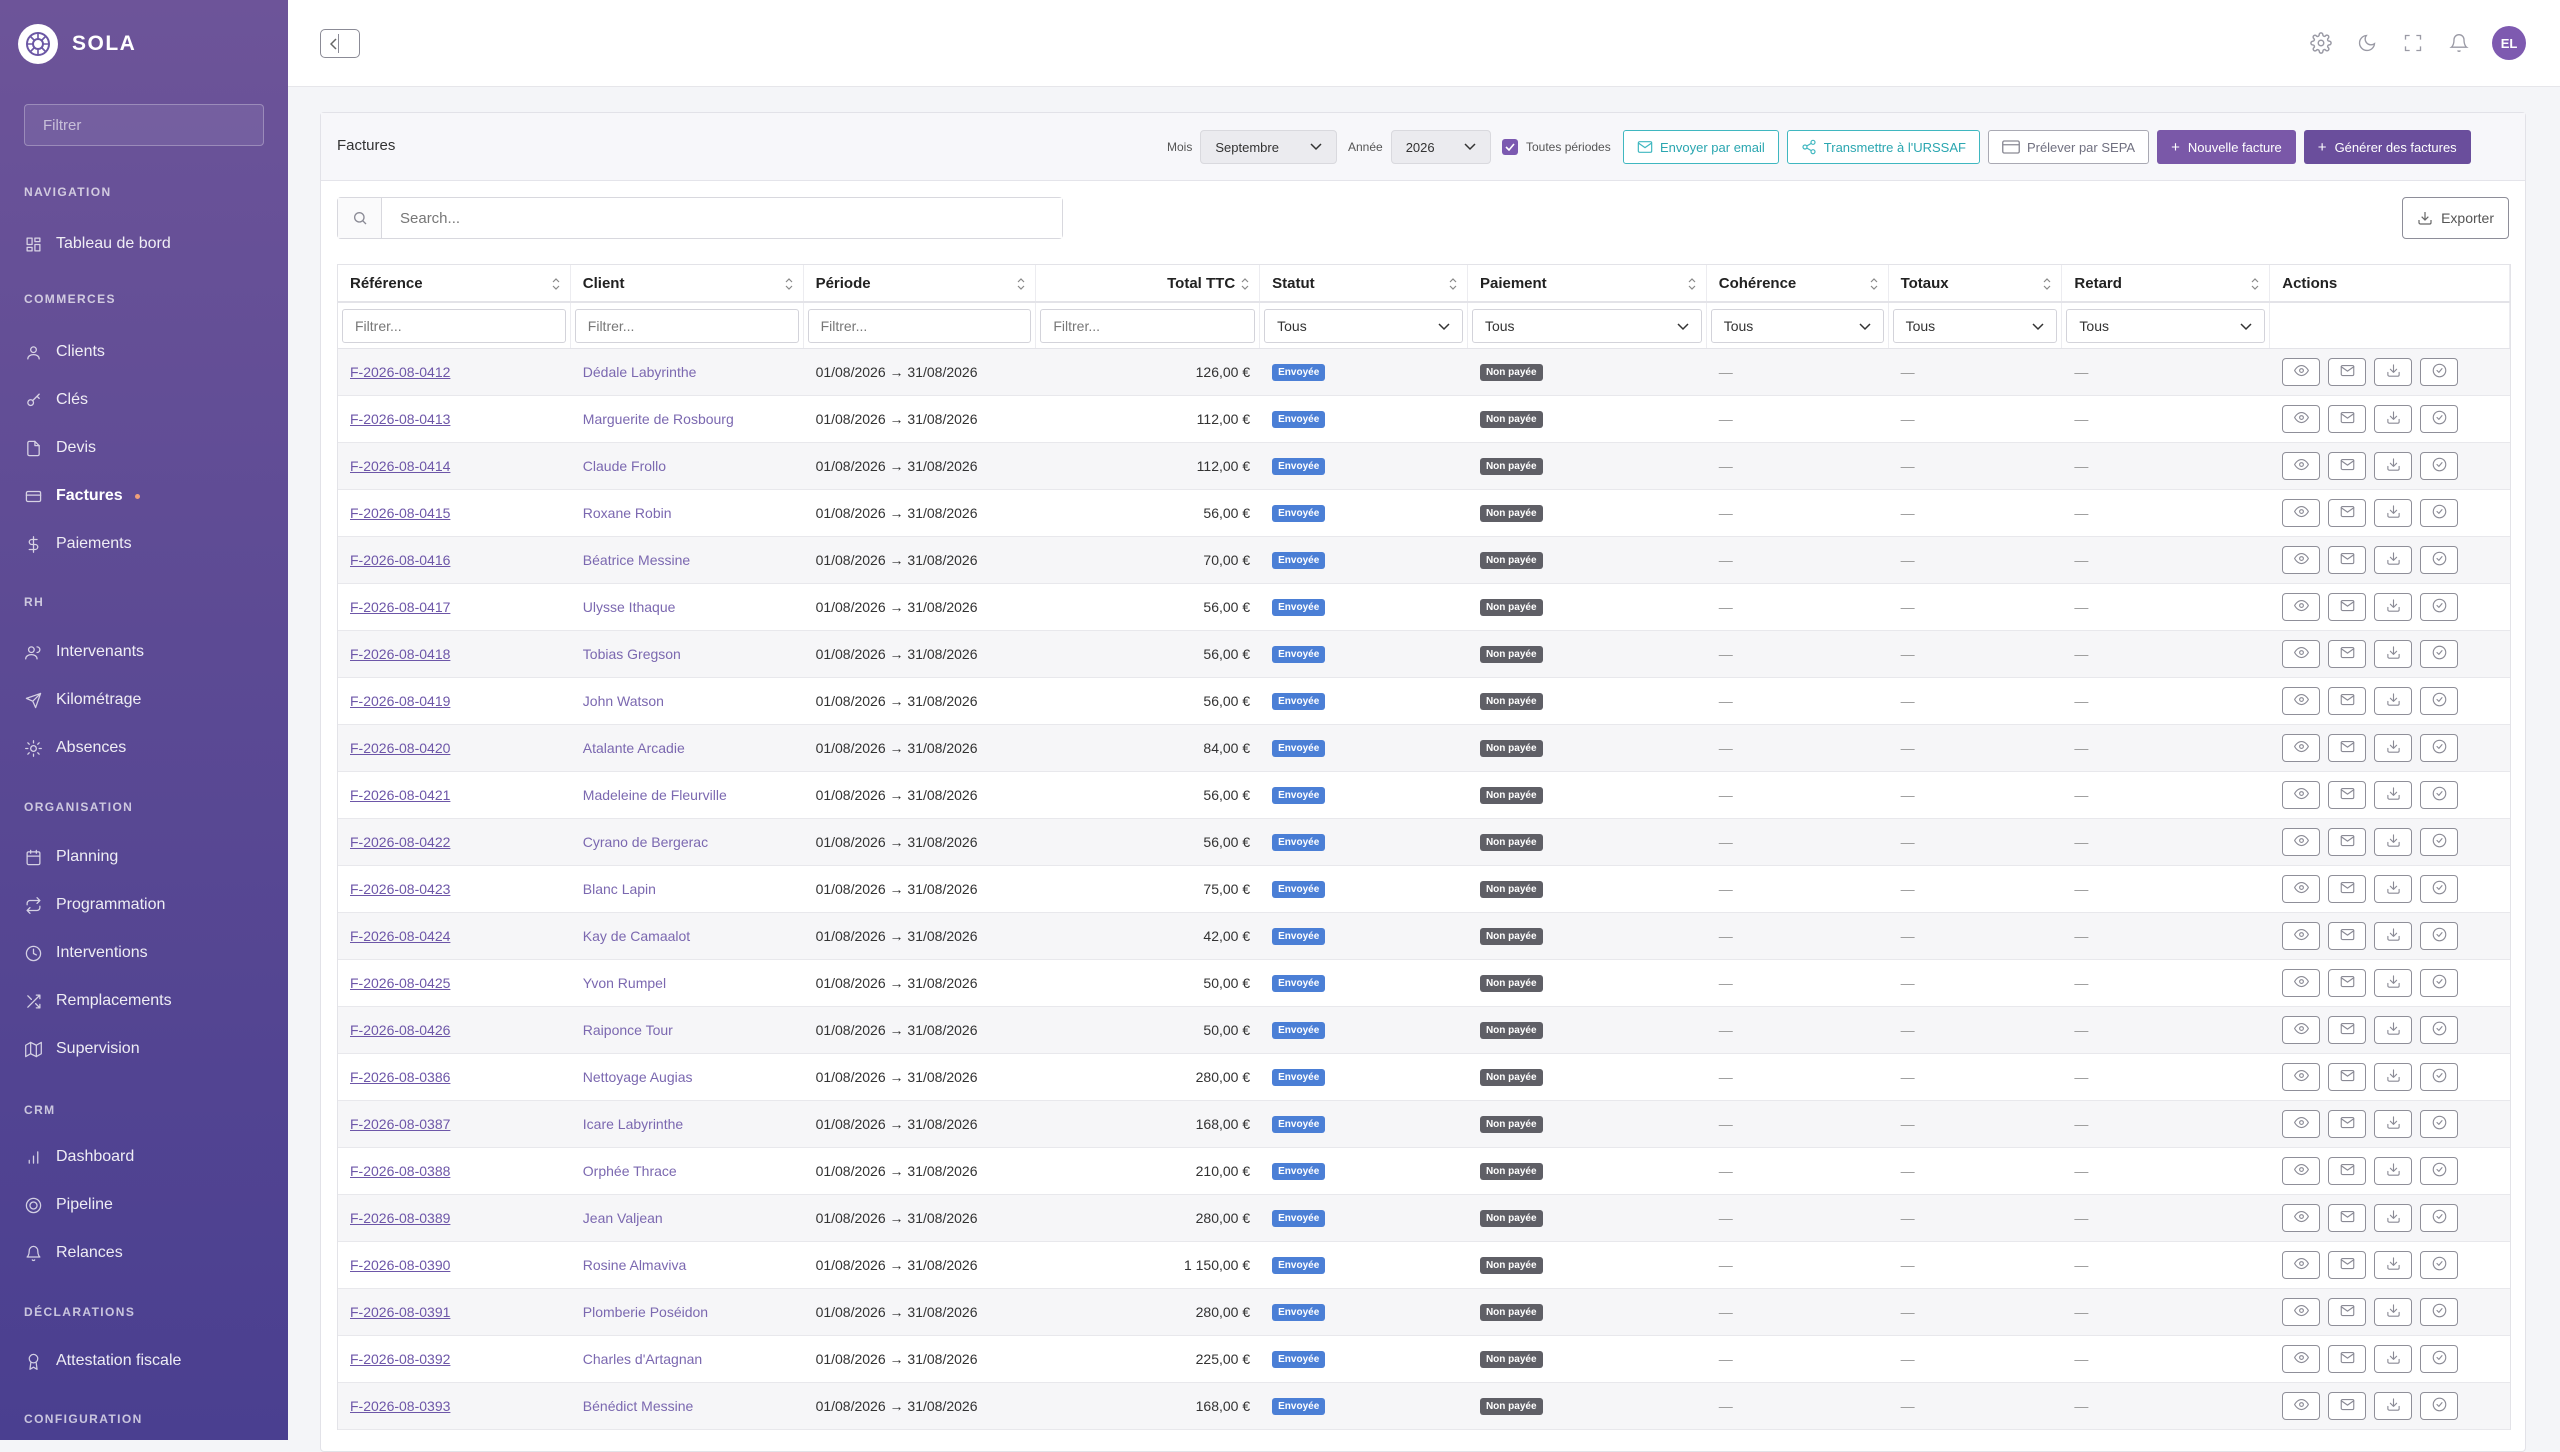  I want to click on column-header-client: Client, so click(687, 283).